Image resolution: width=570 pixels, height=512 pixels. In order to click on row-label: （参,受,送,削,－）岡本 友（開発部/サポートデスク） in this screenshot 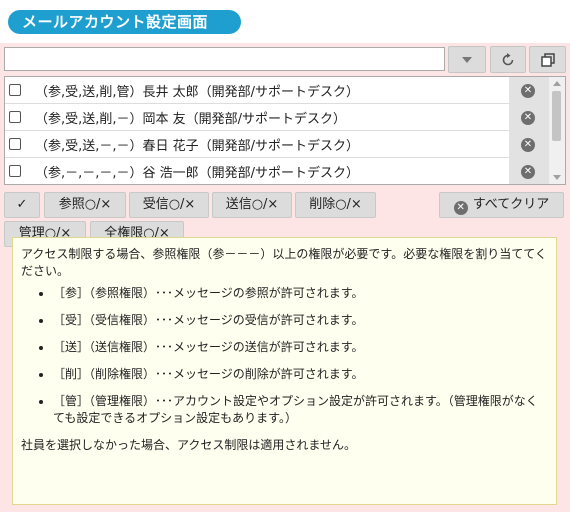, I will do `click(191, 119)`.